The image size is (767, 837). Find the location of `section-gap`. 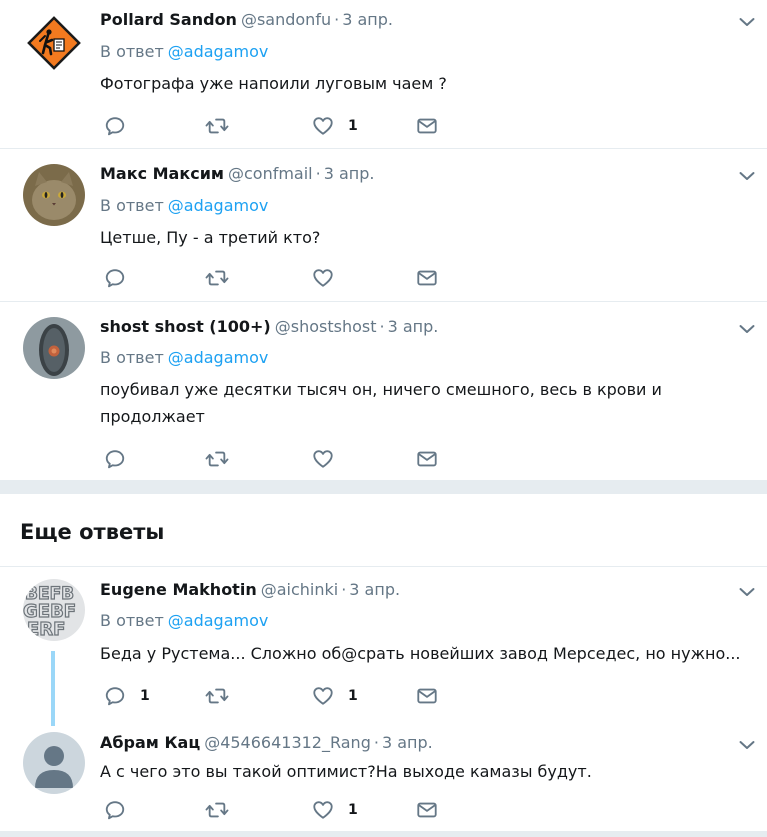

section-gap is located at coordinates (383, 487).